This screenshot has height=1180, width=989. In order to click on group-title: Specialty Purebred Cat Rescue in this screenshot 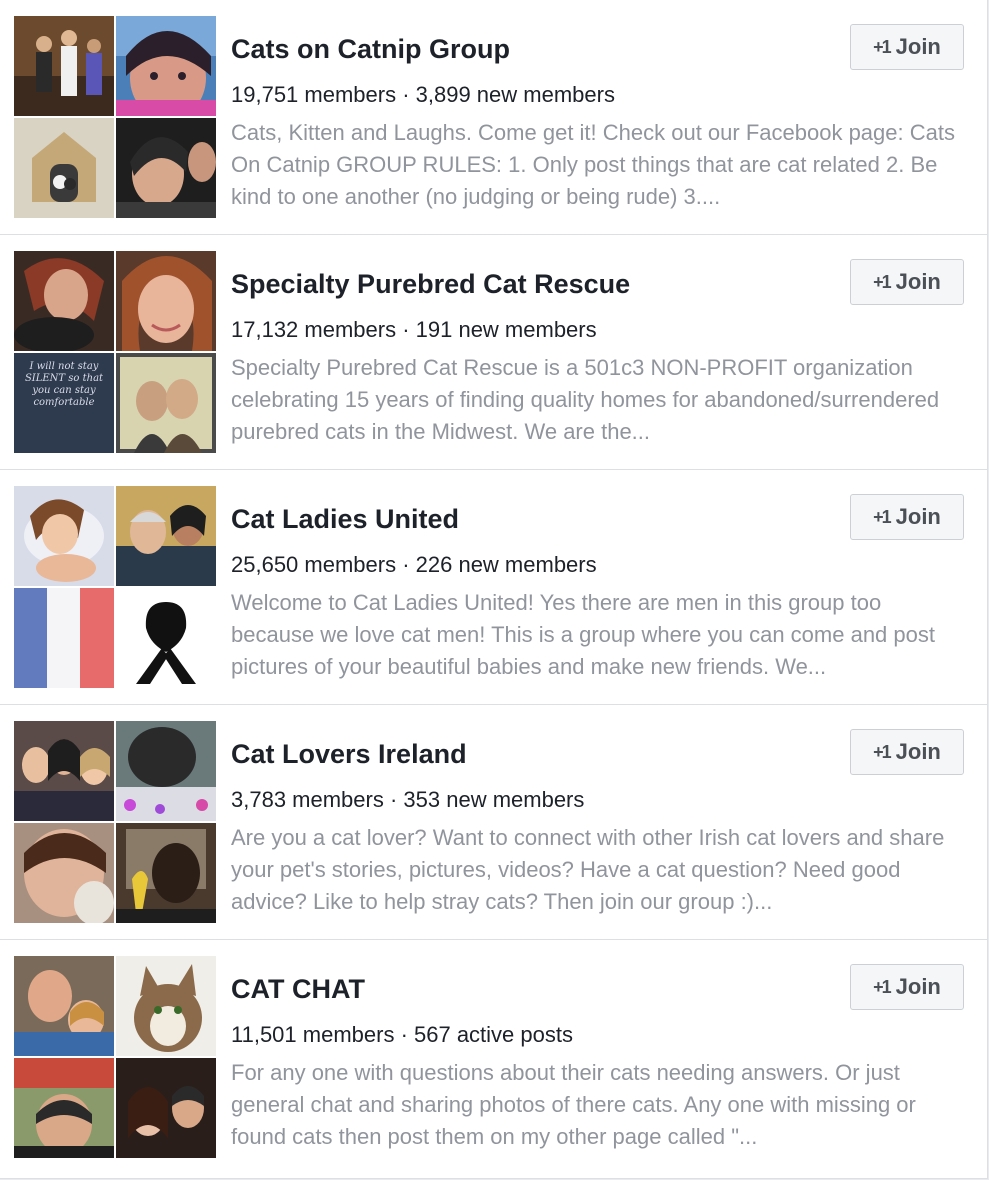, I will do `click(430, 284)`.